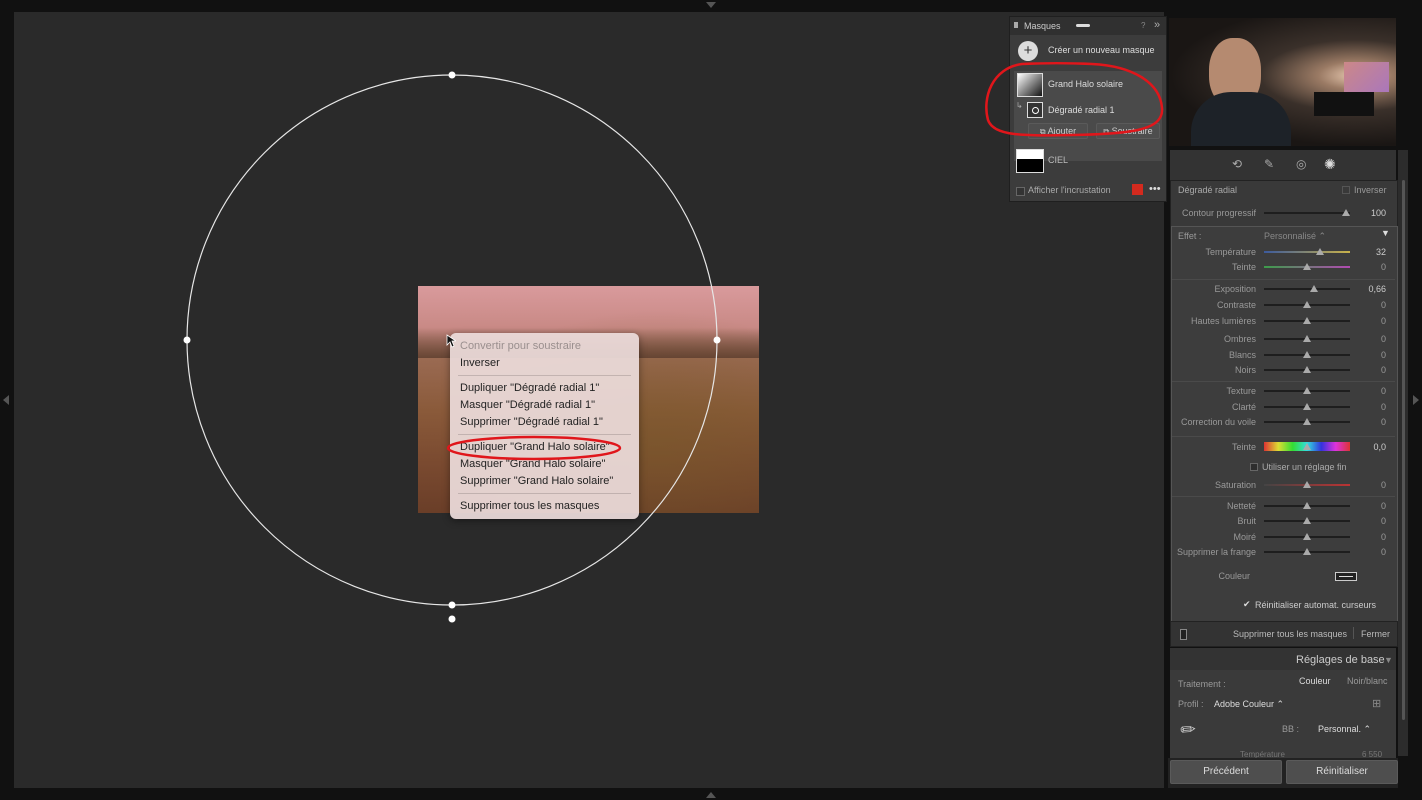 The height and width of the screenshot is (800, 1422). I want to click on basic-settings-title: Réglages de base, so click(1340, 660).